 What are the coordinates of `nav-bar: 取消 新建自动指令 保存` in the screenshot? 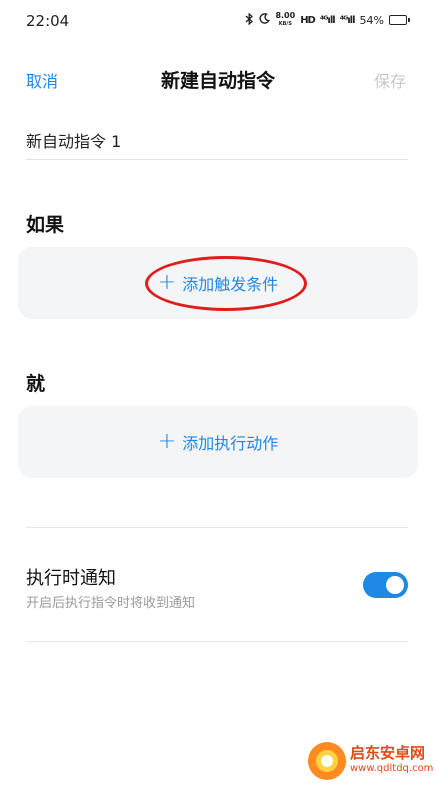 It's located at (218, 78).